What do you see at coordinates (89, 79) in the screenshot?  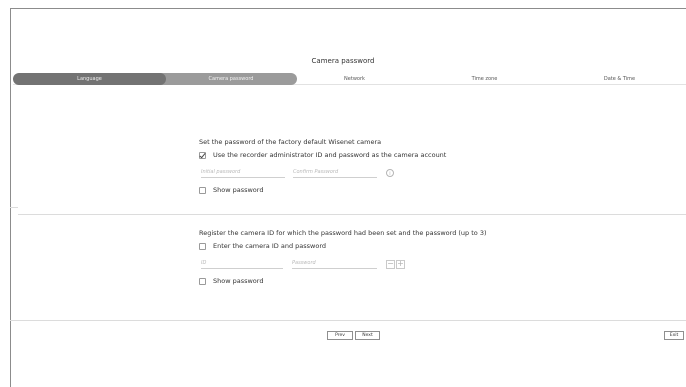 I see `step-language: Language` at bounding box center [89, 79].